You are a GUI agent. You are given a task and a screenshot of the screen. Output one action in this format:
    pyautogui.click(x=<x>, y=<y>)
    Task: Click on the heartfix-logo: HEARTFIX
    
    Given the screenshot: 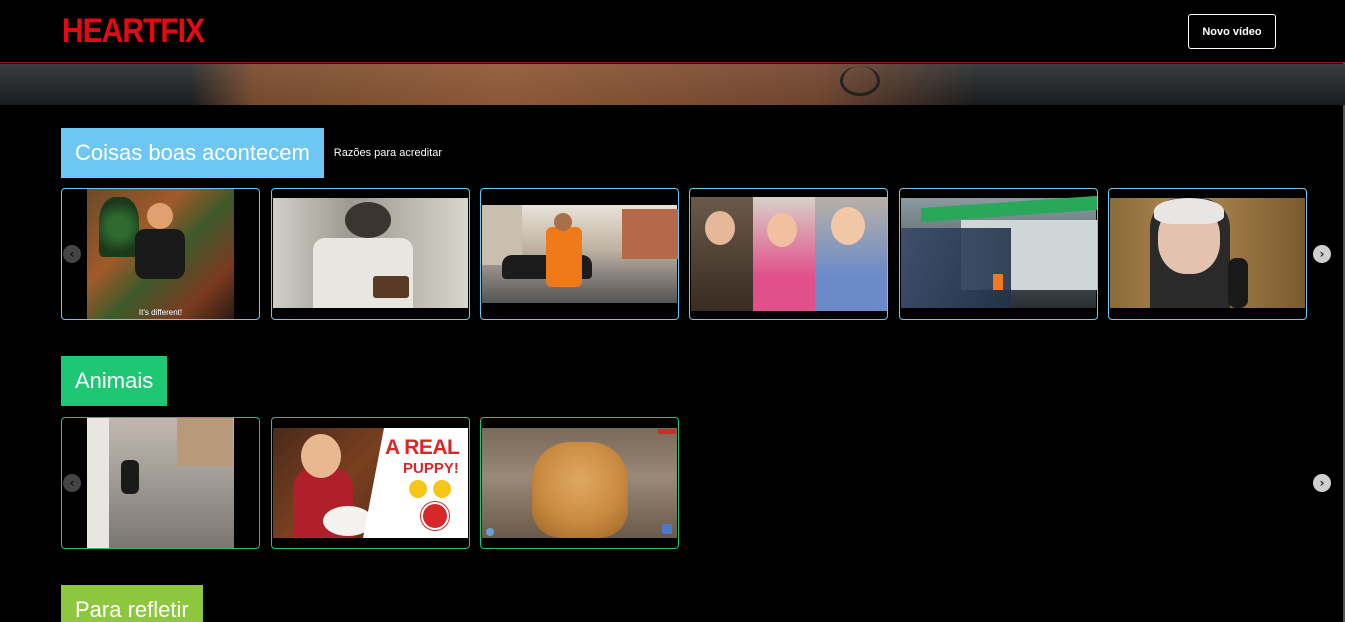 What is the action you would take?
    pyautogui.click(x=133, y=31)
    